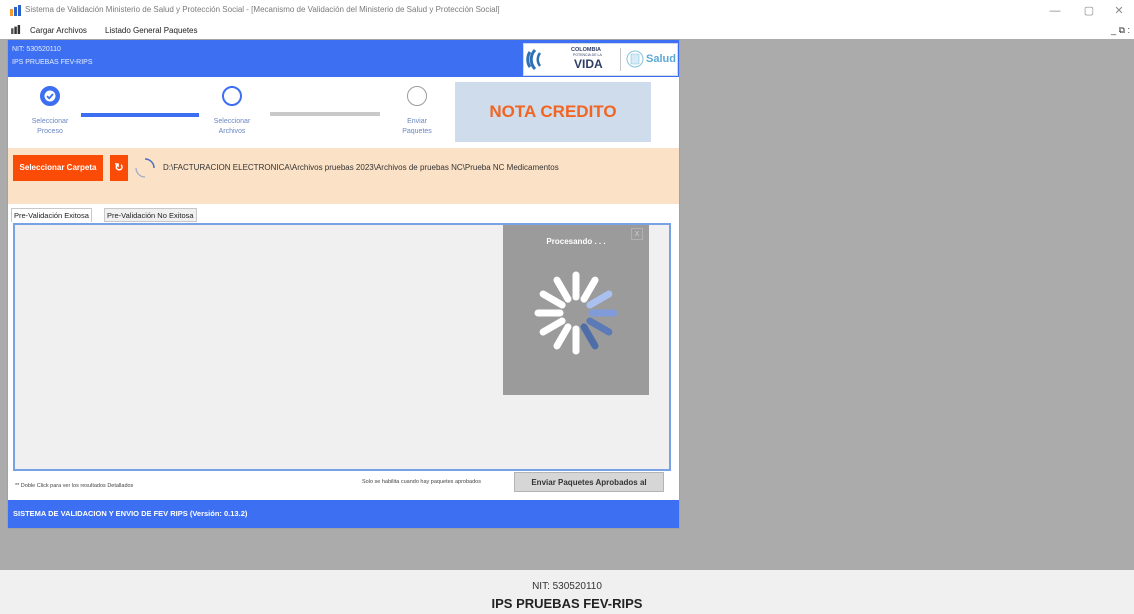 The image size is (1134, 614). What do you see at coordinates (1119, 11) in the screenshot?
I see `close-button: ✕` at bounding box center [1119, 11].